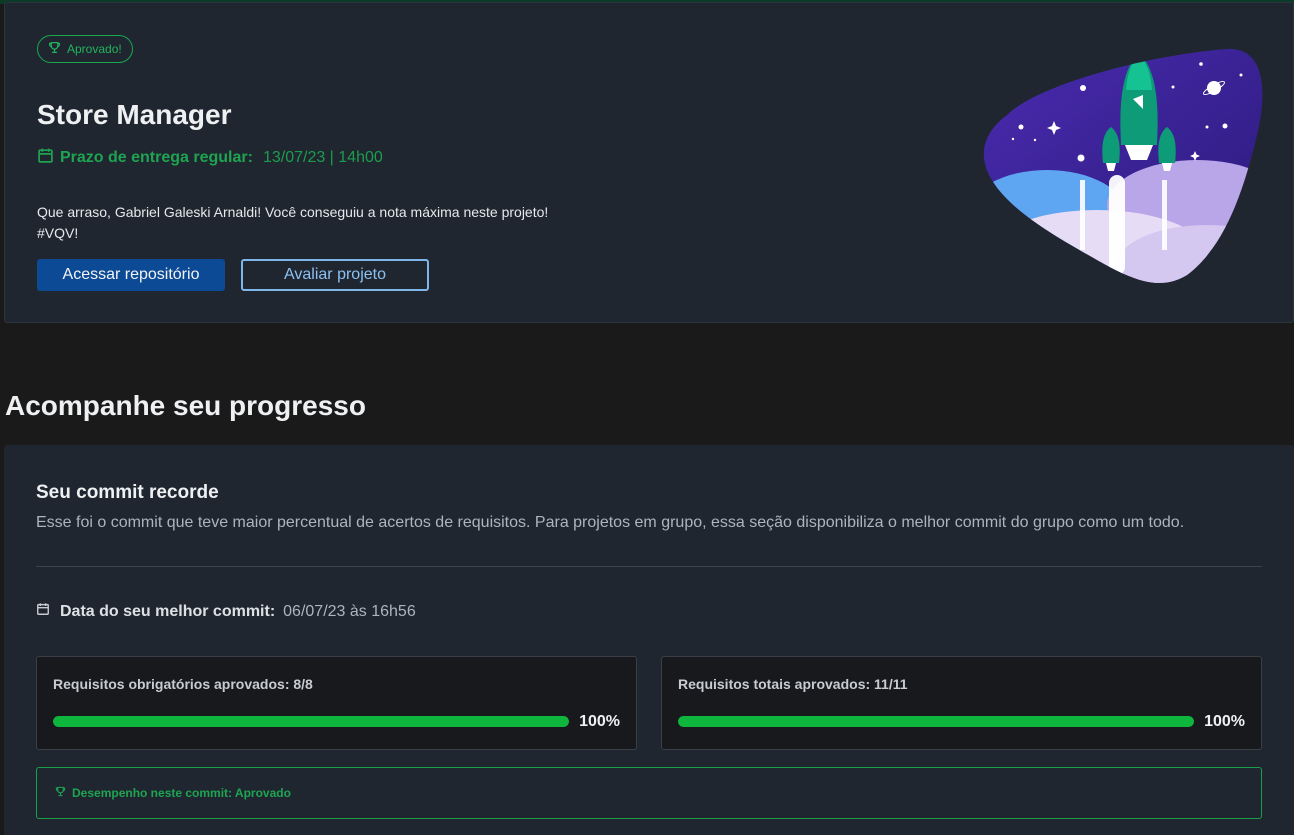 This screenshot has width=1294, height=835. What do you see at coordinates (649, 793) in the screenshot?
I see `commit-performance-box: Desempenho neste commit: Aprovado` at bounding box center [649, 793].